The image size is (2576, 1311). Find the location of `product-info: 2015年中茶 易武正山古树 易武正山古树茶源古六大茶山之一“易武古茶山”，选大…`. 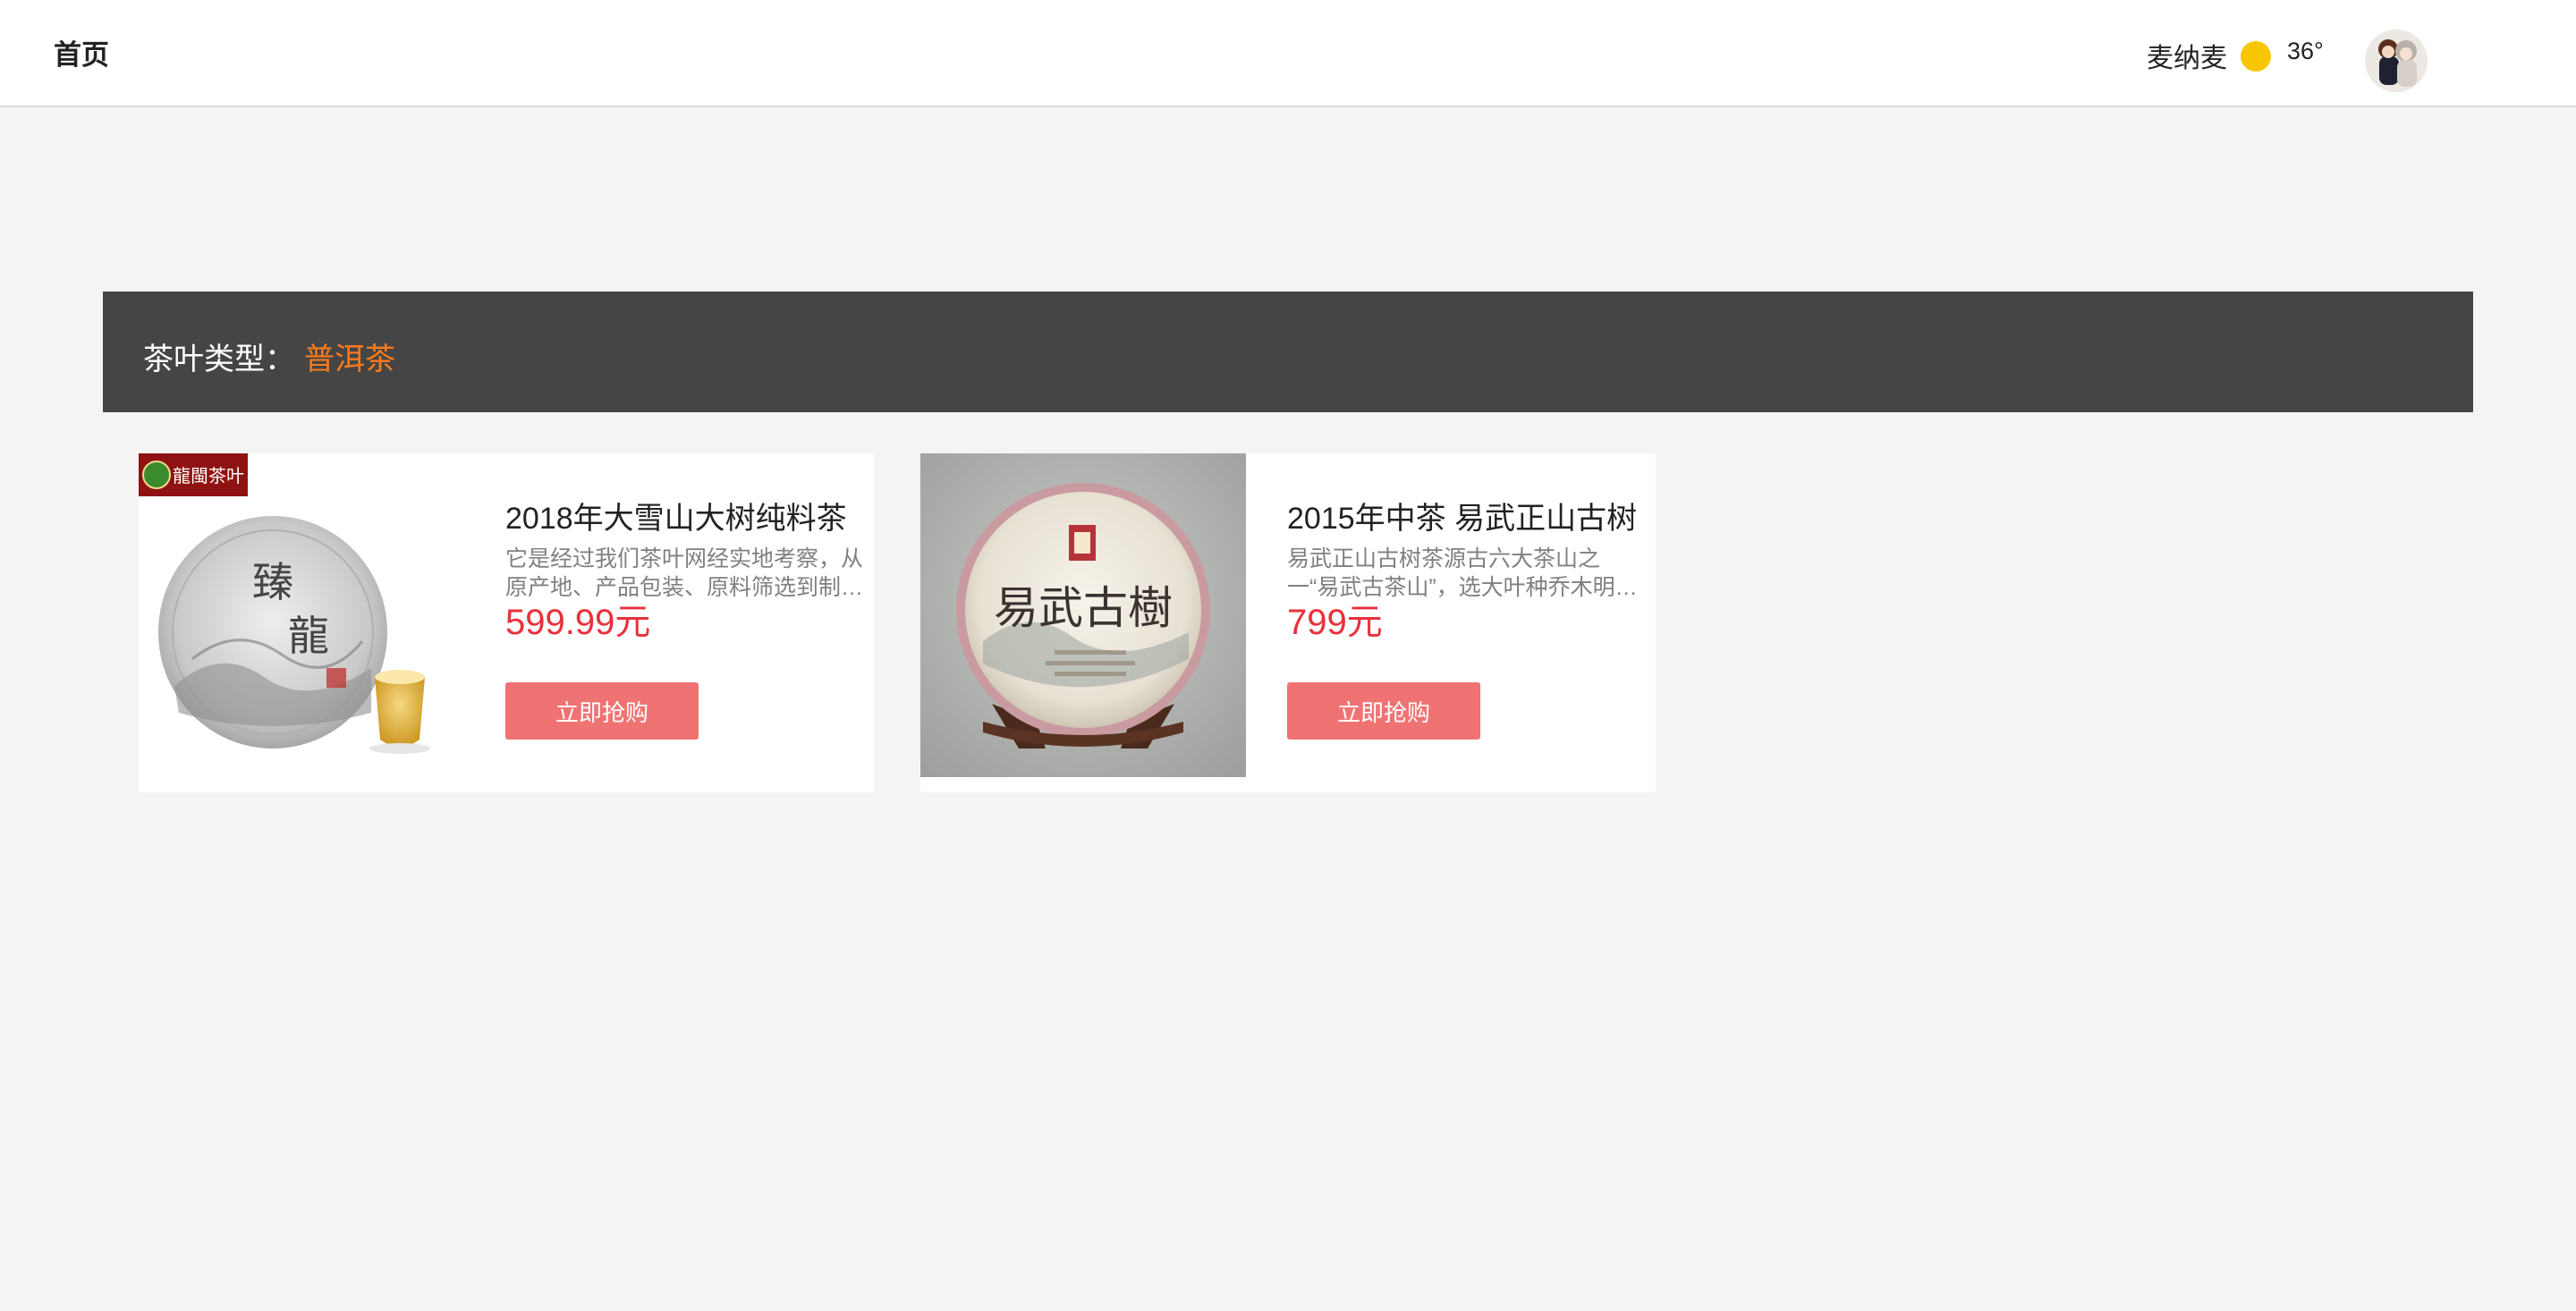

product-info: 2015年中茶 易武正山古树 易武正山古树茶源古六大茶山之一“易武古茶山”，选大… is located at coordinates (1468, 571).